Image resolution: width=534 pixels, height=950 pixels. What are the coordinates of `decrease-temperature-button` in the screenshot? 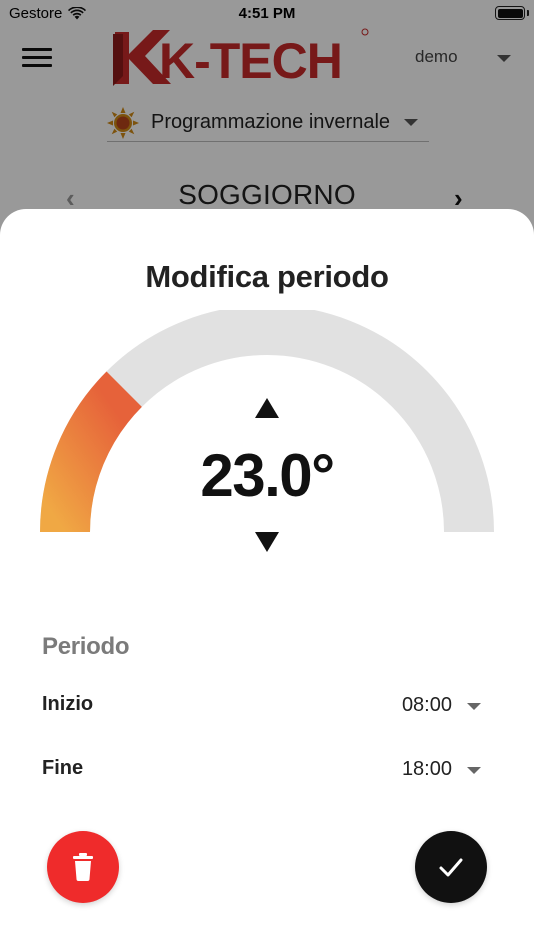 It's located at (267, 542).